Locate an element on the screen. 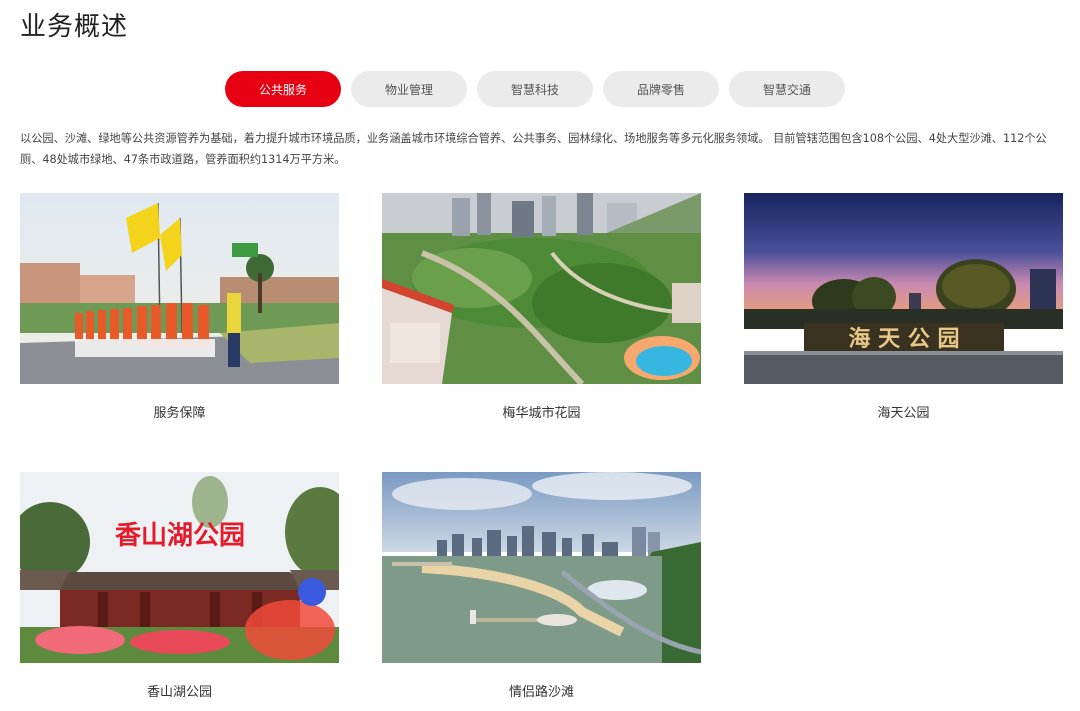  card-caption: 香山湖公园 is located at coordinates (179, 690).